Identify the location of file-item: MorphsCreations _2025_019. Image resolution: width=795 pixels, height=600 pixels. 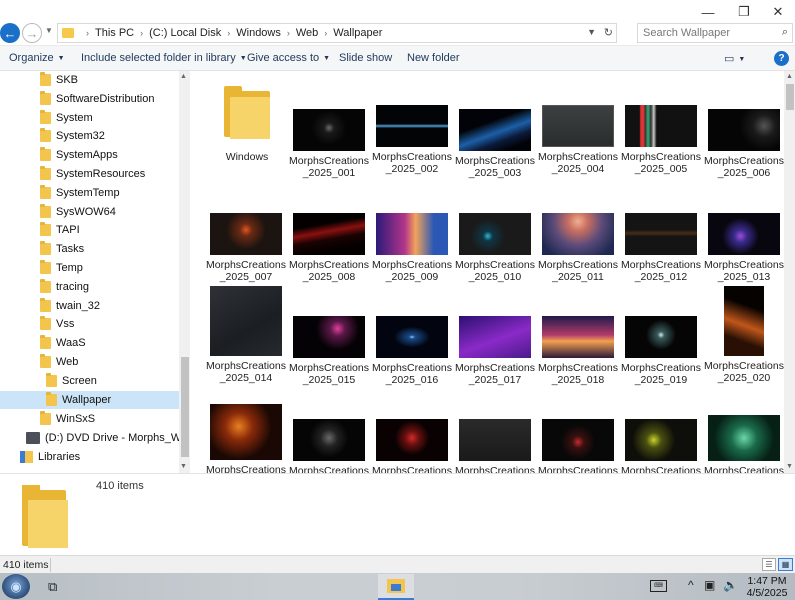
(661, 351).